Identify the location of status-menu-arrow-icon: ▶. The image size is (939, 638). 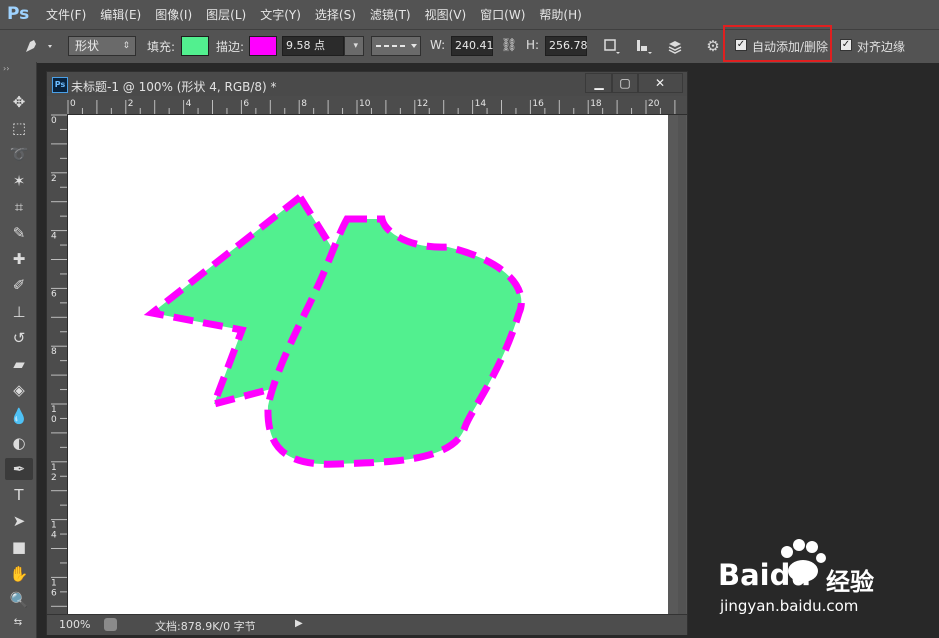
(299, 623).